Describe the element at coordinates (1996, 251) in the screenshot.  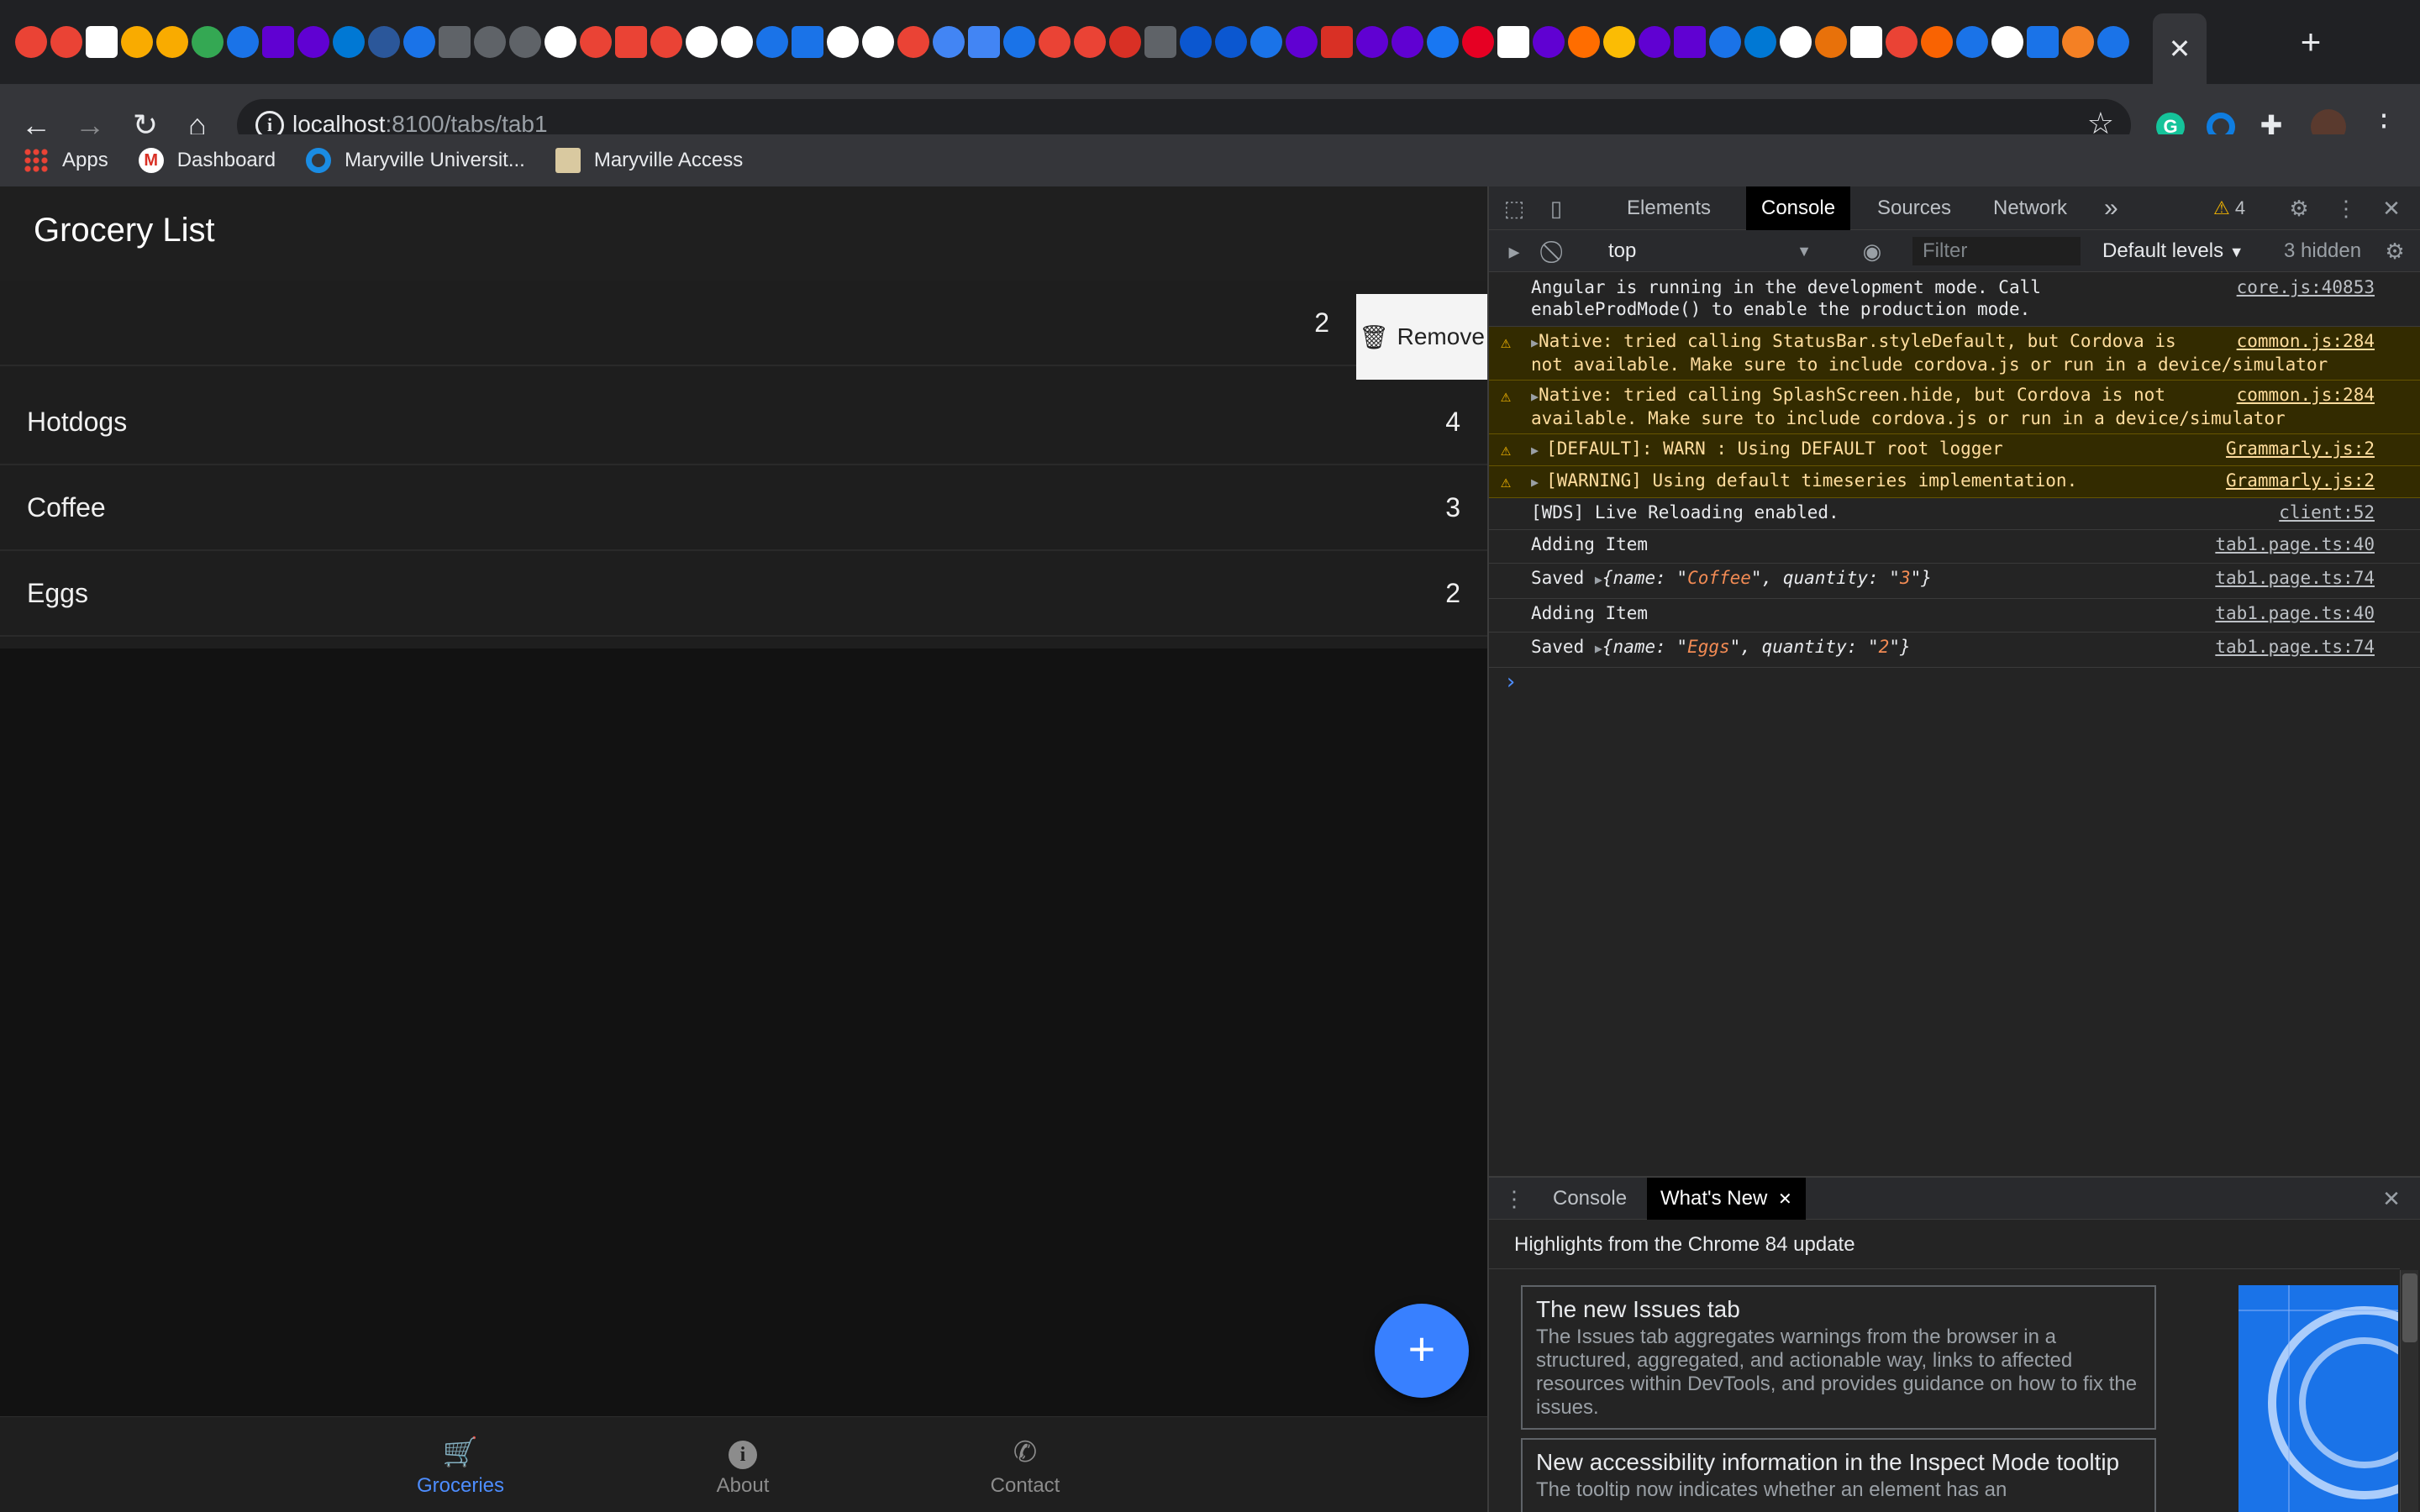
I see `console-filter-input` at that location.